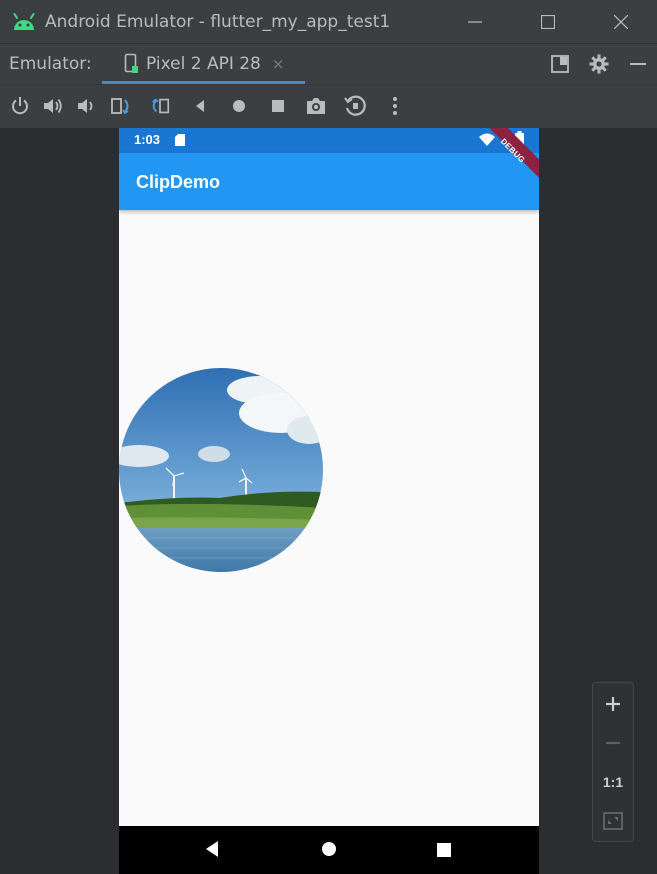 This screenshot has width=657, height=874. I want to click on zoom-out-button, so click(613, 743).